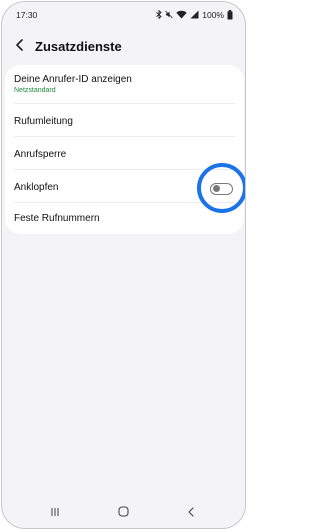  I want to click on page-title: Zusatzdienste, so click(78, 46).